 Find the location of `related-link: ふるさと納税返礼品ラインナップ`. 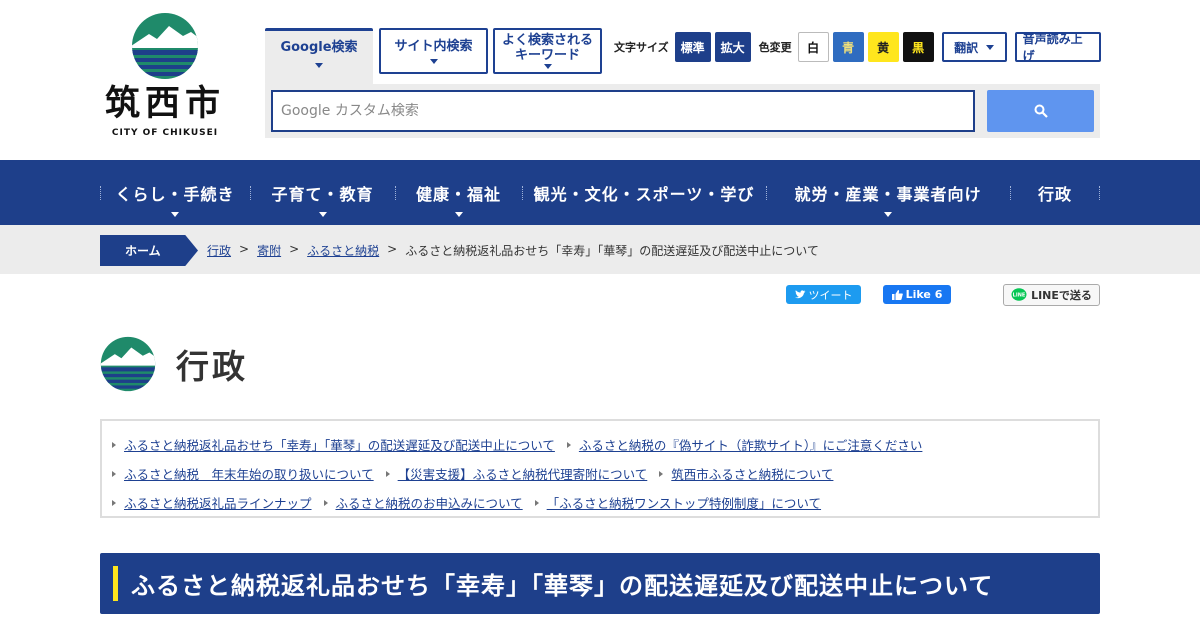

related-link: ふるさと納税返礼品ラインナップ is located at coordinates (212, 502).